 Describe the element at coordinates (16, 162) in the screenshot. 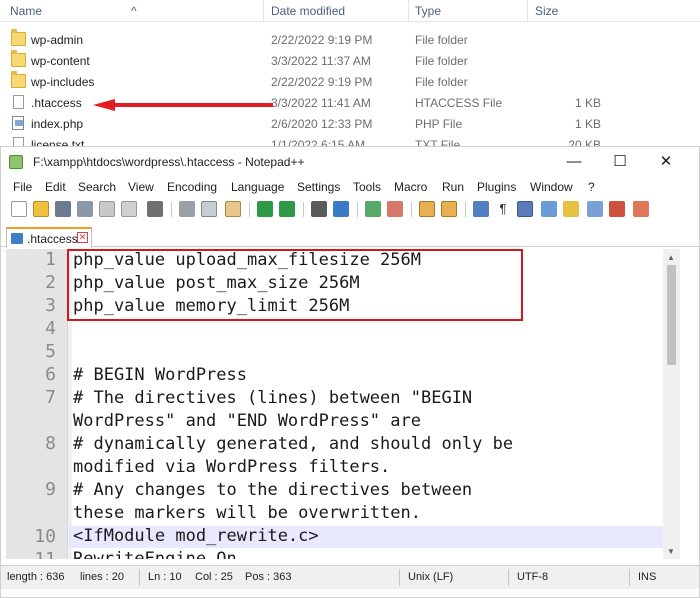

I see `notepad-app-icon` at that location.